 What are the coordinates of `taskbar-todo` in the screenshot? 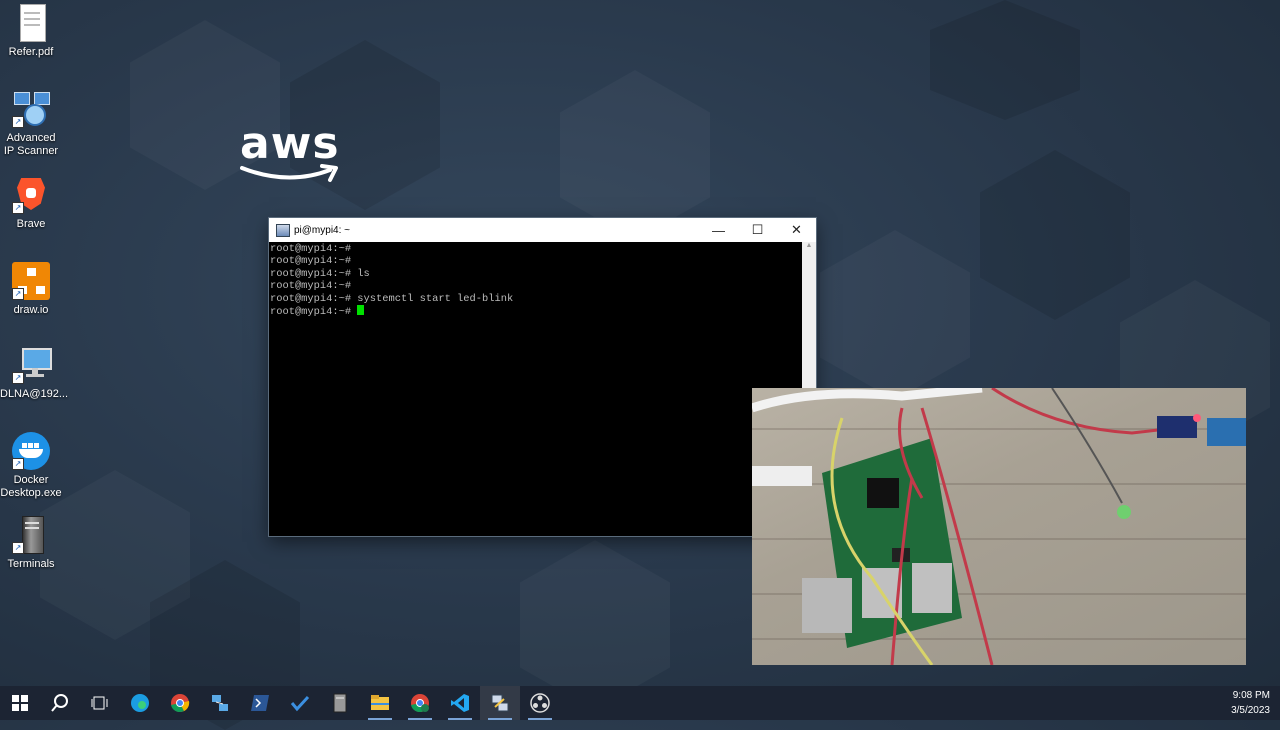 It's located at (300, 703).